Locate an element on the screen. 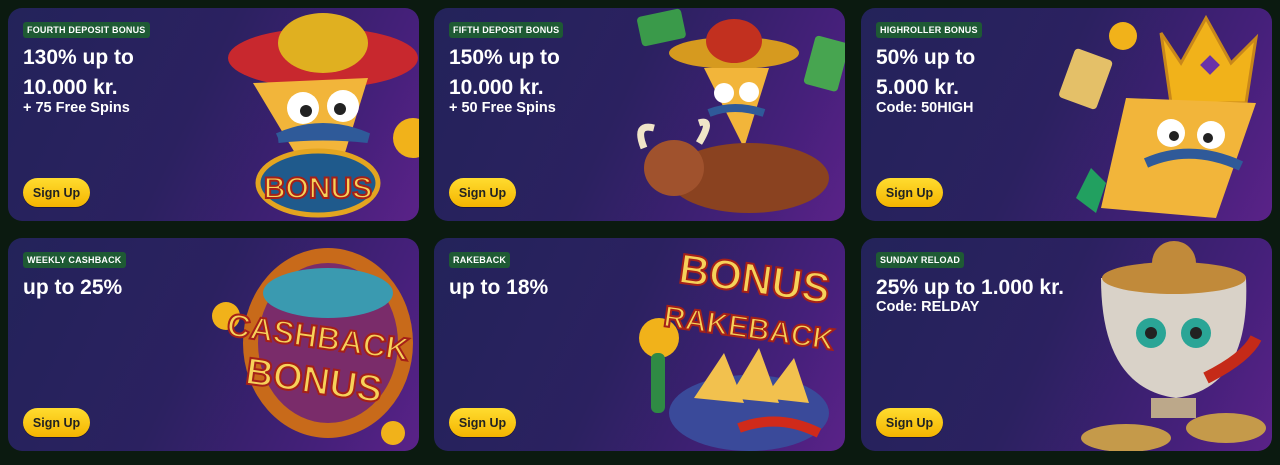 The width and height of the screenshot is (1280, 465). promo-subtext: Code: RELDAY is located at coordinates (928, 307).